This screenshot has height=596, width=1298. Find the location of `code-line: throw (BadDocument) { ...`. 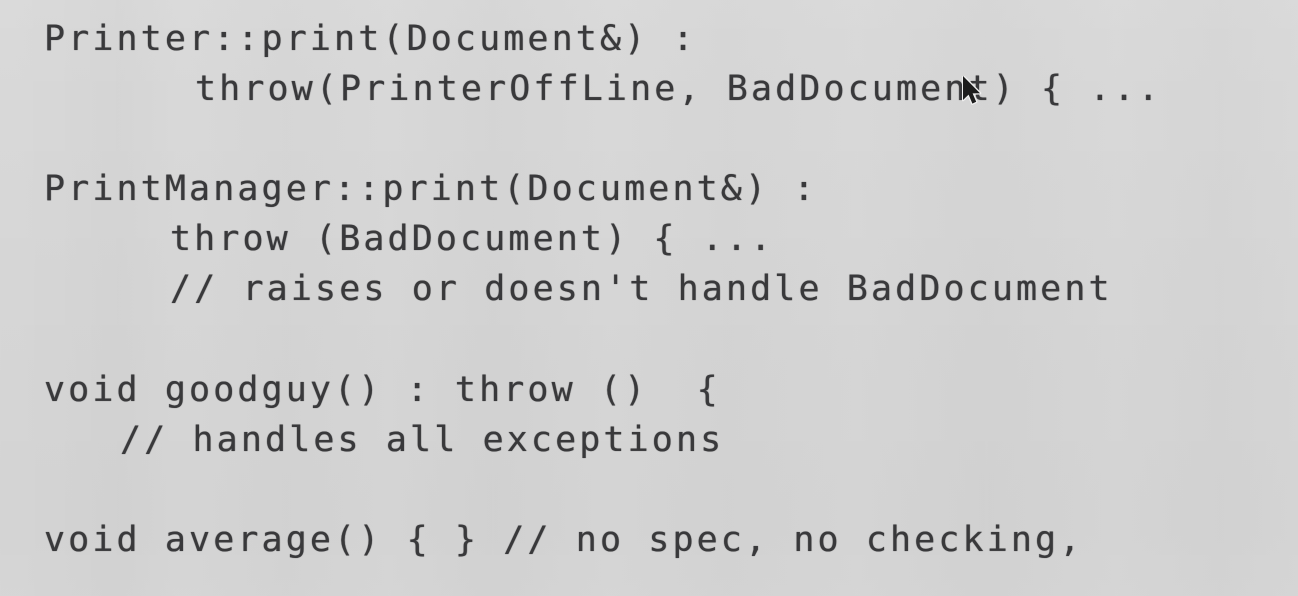

code-line: throw (BadDocument) { ... is located at coordinates (472, 239).